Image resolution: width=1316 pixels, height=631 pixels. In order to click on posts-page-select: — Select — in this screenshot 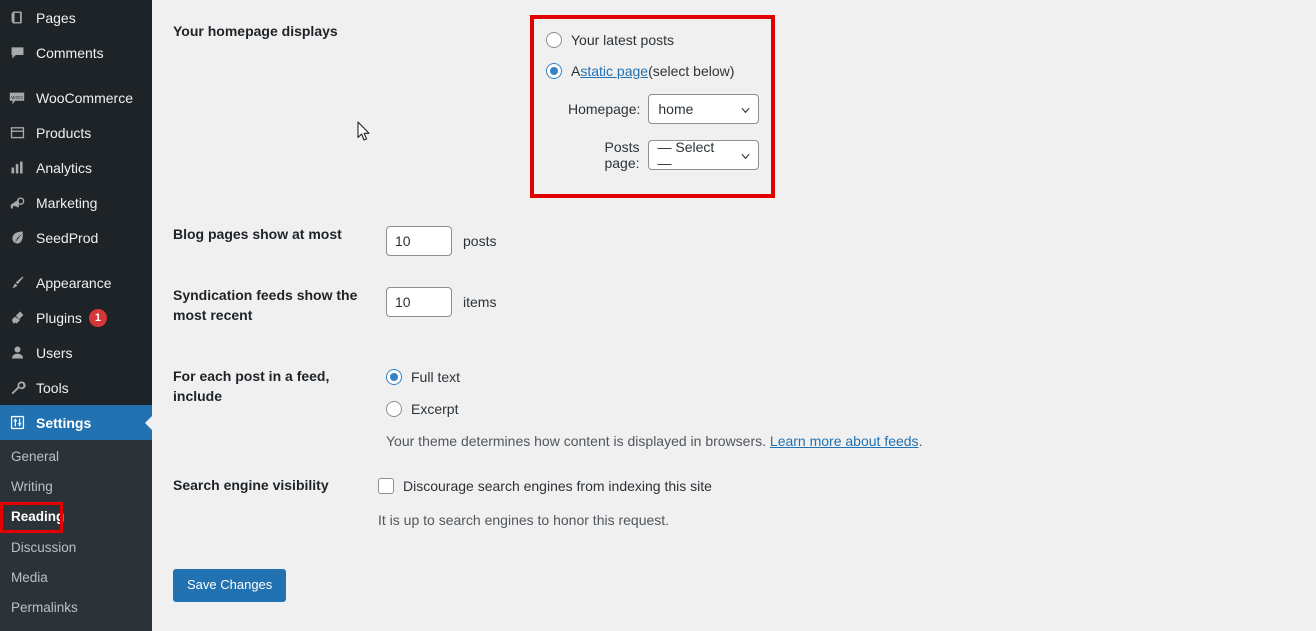, I will do `click(703, 155)`.